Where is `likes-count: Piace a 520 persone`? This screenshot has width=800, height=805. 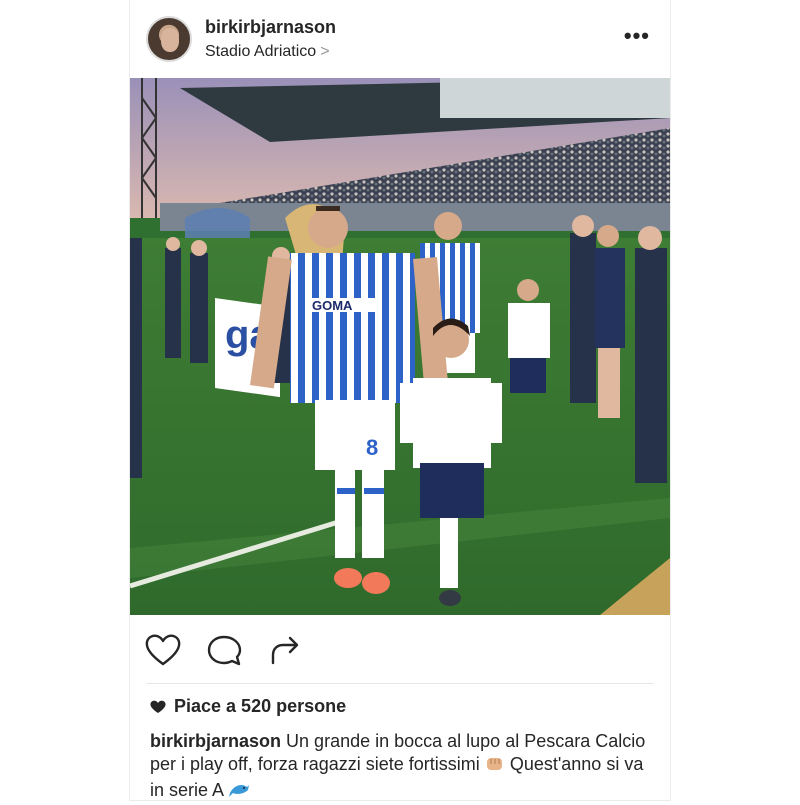 likes-count: Piace a 520 persone is located at coordinates (248, 706).